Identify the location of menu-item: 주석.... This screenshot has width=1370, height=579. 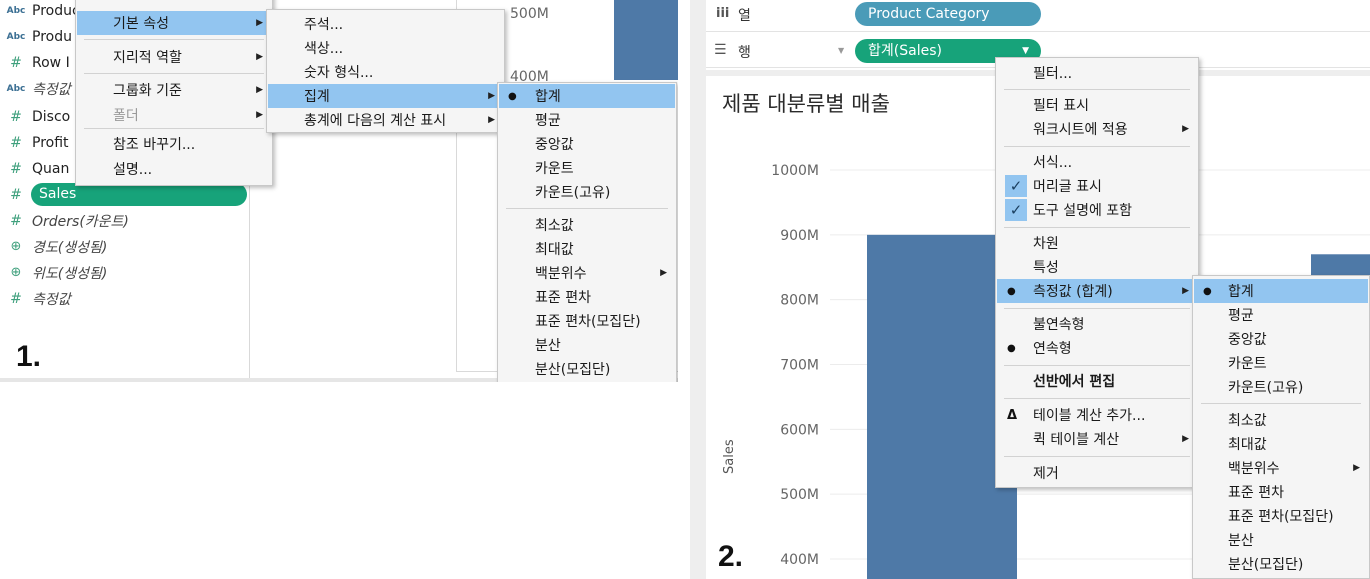
(385, 24).